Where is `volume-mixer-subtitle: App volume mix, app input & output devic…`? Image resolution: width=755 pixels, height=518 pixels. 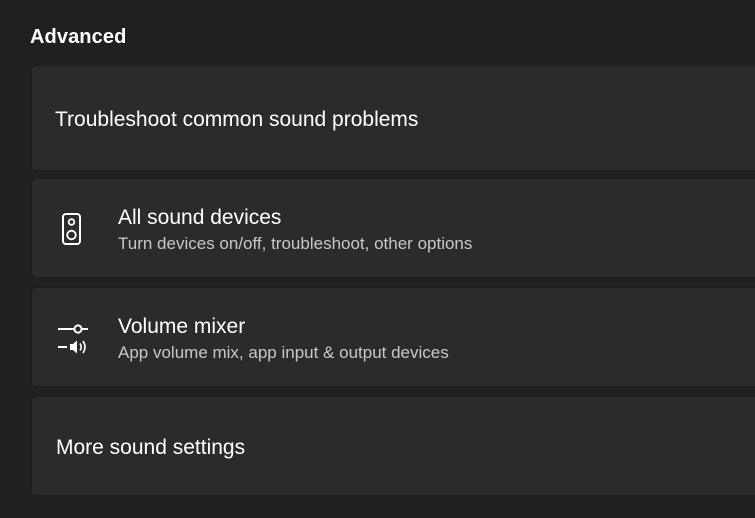
volume-mixer-subtitle: App volume mix, app input & output devic… is located at coordinates (283, 352).